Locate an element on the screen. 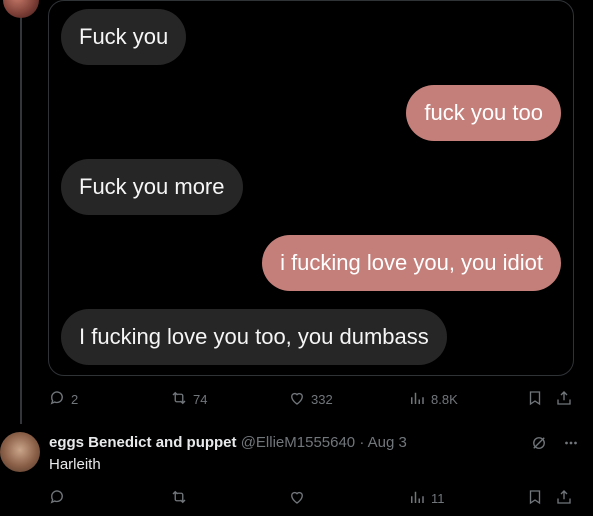  reply-action-bar: 11 is located at coordinates (313, 499).